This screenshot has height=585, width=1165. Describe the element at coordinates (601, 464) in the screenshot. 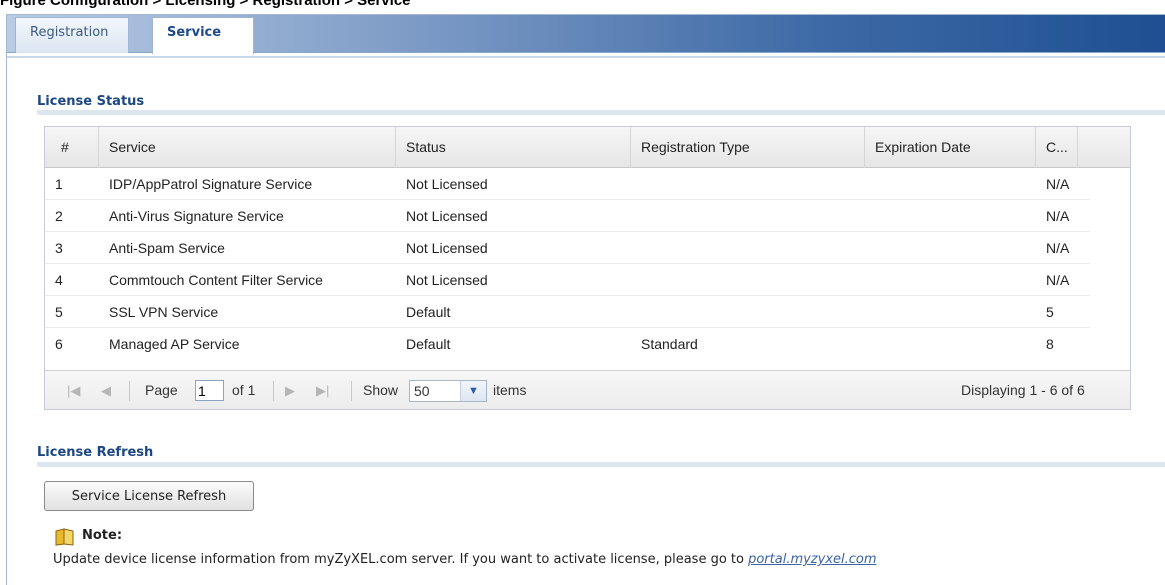

I see `license-refresh-rule` at that location.